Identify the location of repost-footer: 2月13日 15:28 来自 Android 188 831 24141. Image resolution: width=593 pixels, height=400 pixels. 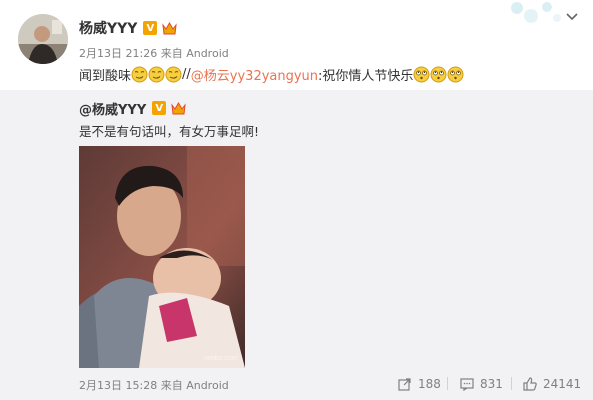
(296, 384).